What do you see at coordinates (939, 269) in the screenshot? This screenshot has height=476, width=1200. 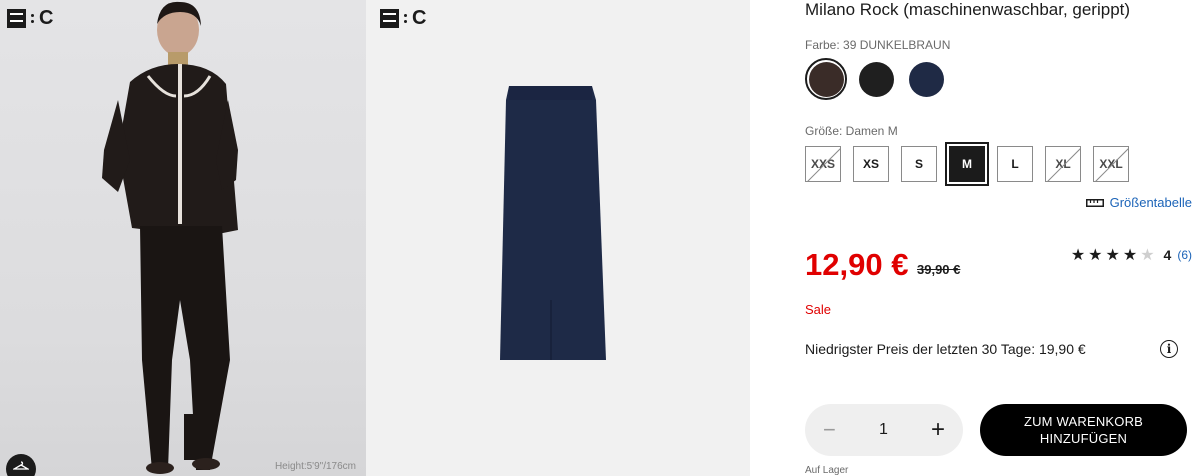 I see `original-price: 39,90 €` at bounding box center [939, 269].